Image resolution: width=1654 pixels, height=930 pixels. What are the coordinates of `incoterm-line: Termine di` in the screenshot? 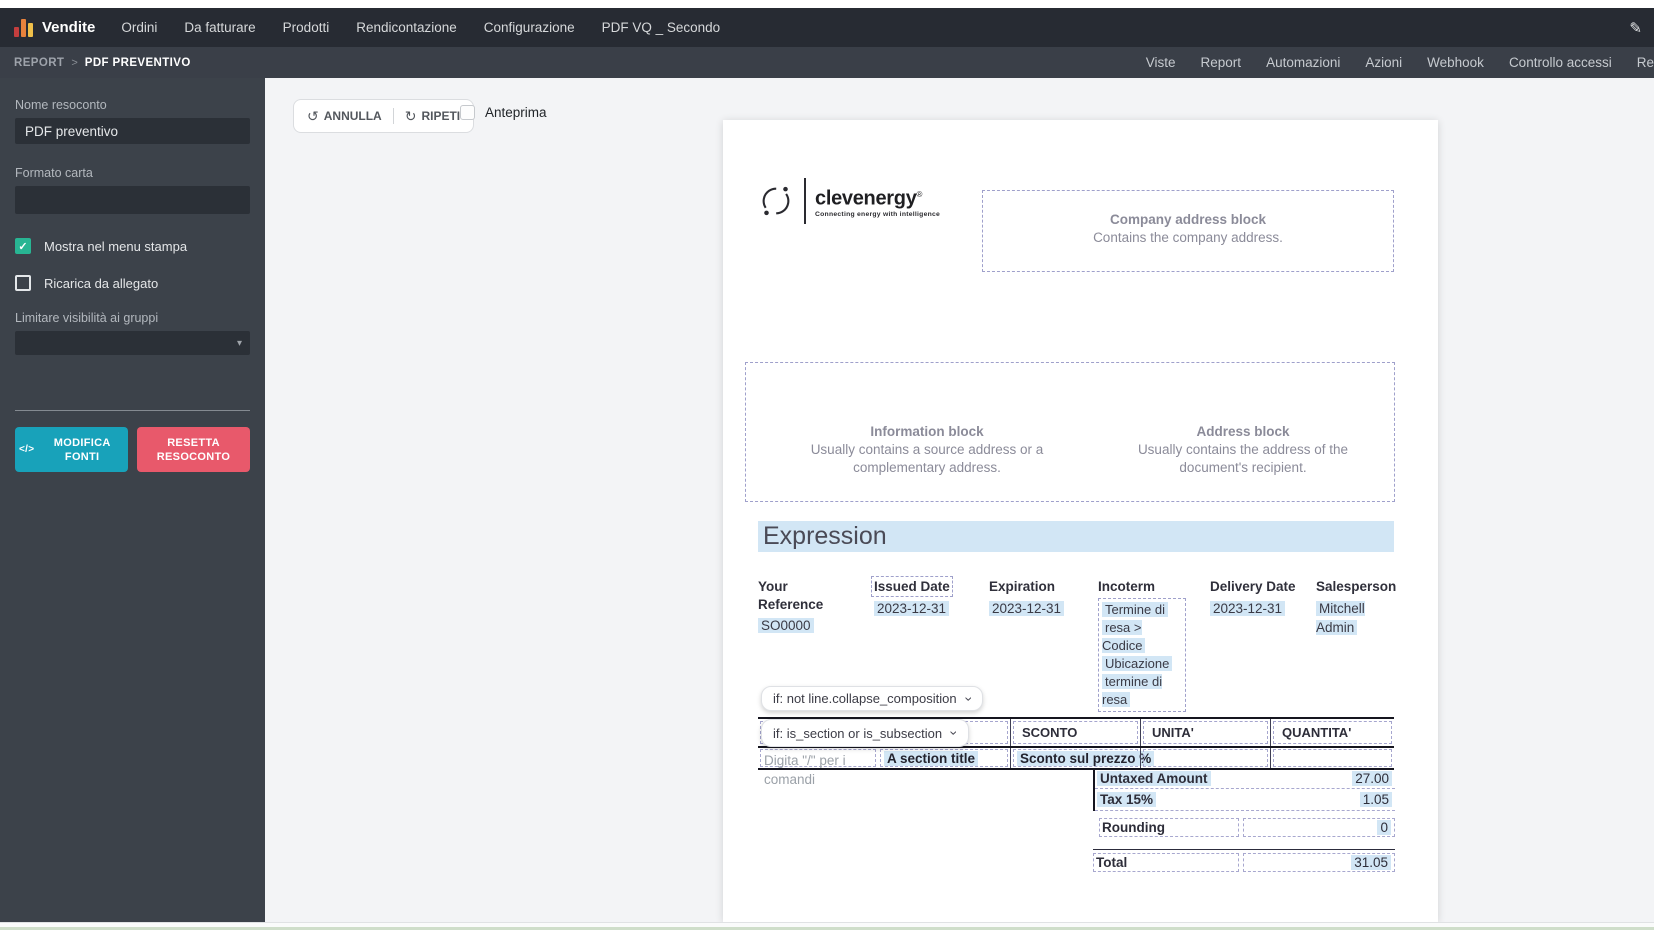 It's located at (1142, 610).